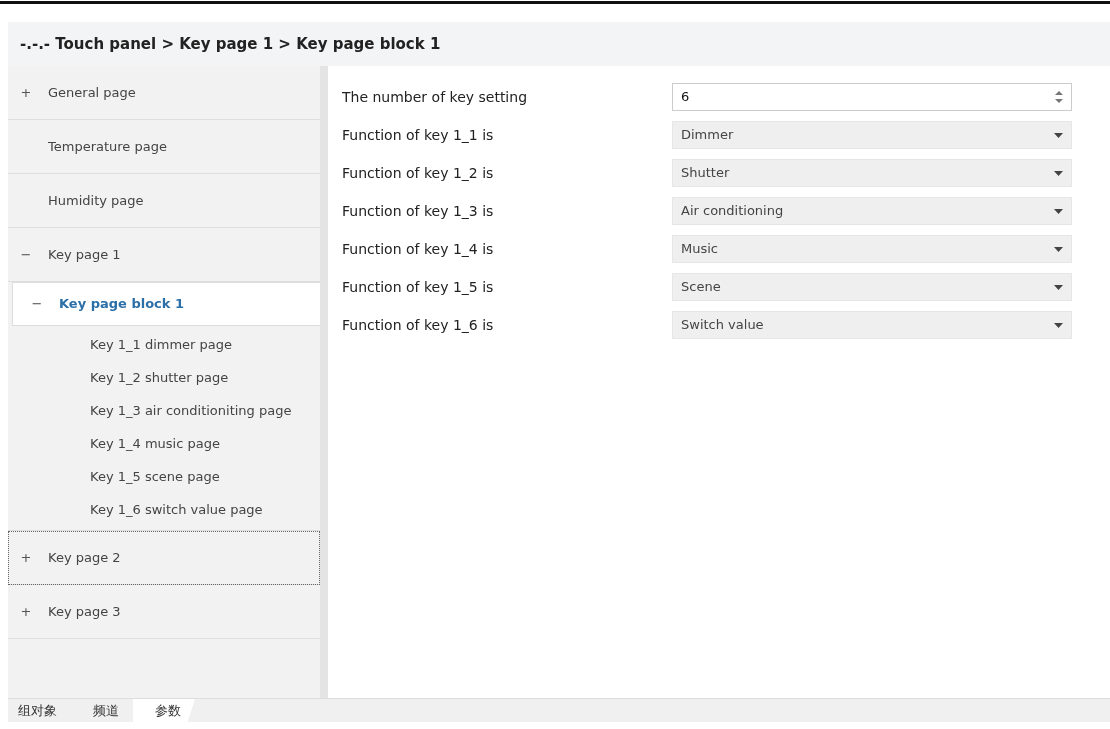  I want to click on dropdown-field: Switch value, so click(872, 325).